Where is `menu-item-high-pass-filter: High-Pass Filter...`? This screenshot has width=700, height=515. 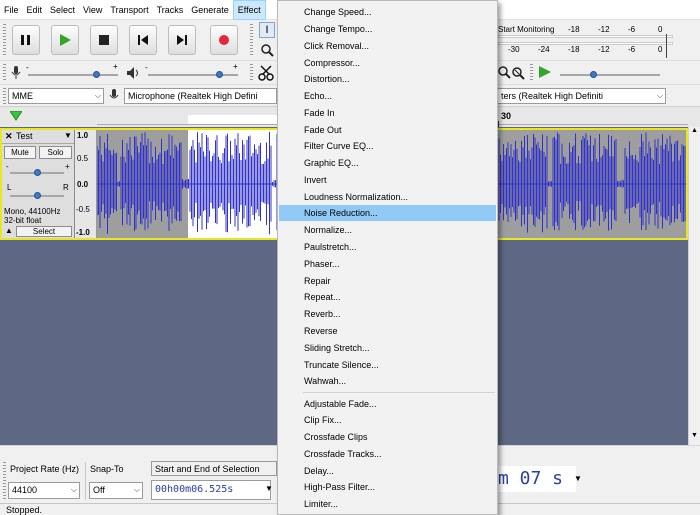 menu-item-high-pass-filter: High-Pass Filter... is located at coordinates (387, 487).